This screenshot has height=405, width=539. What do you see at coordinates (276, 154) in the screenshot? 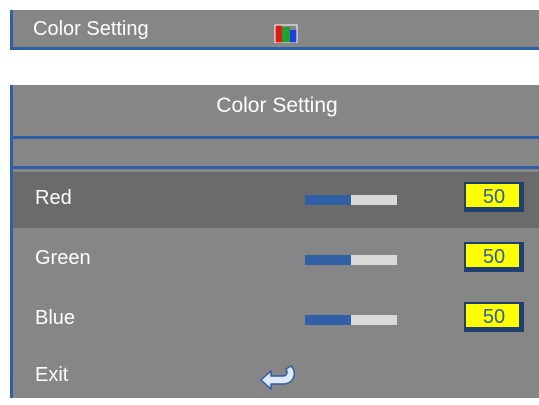
I see `panel-divider` at bounding box center [276, 154].